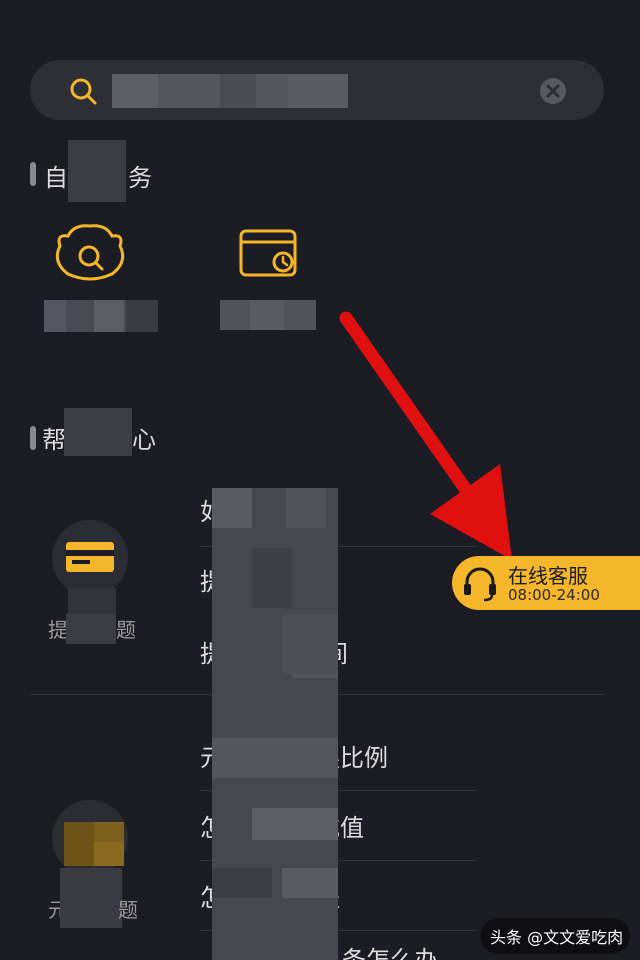  Describe the element at coordinates (480, 584) in the screenshot. I see `headset-icon` at that location.